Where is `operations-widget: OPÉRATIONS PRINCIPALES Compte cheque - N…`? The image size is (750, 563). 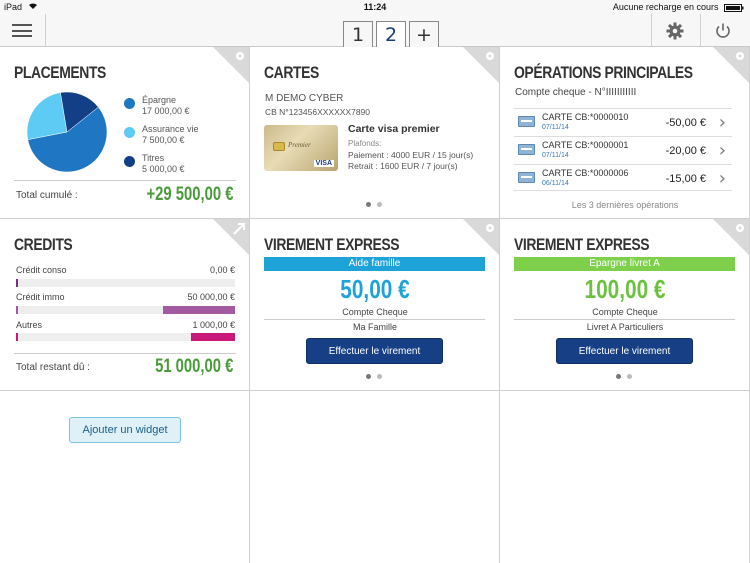 operations-widget: OPÉRATIONS PRINCIPALES Compte cheque - N… is located at coordinates (625, 133).